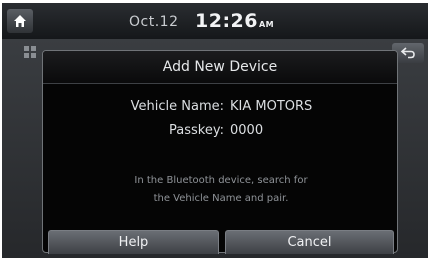 This screenshot has height=260, width=430. What do you see at coordinates (221, 198) in the screenshot?
I see `message-line-2: the Vehicle Name and pair.` at bounding box center [221, 198].